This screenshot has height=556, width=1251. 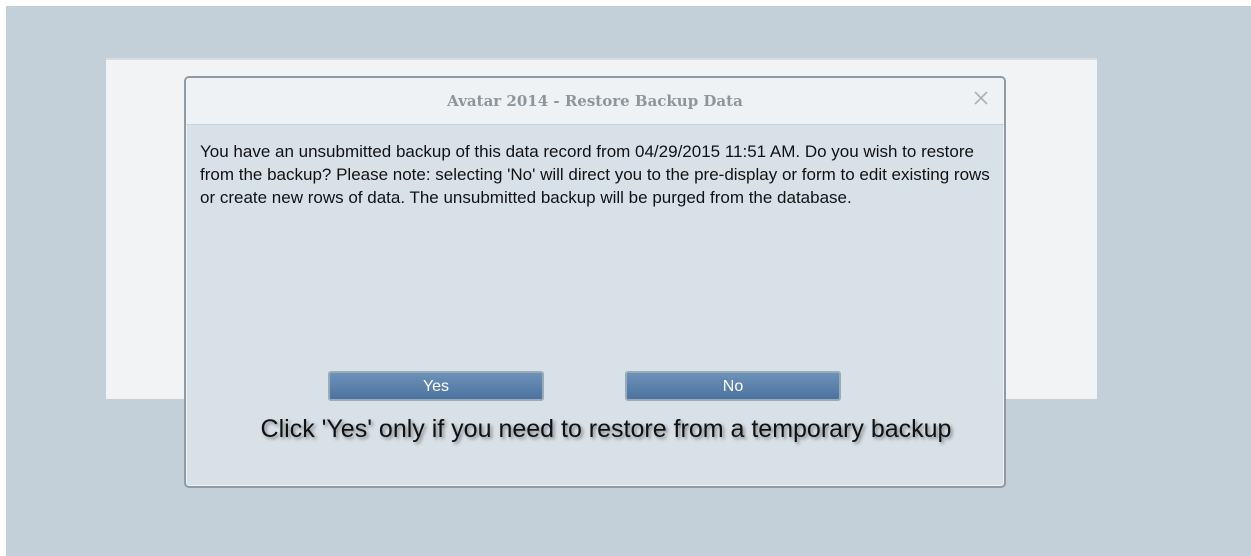 What do you see at coordinates (436, 386) in the screenshot?
I see `yes-button: Yes` at bounding box center [436, 386].